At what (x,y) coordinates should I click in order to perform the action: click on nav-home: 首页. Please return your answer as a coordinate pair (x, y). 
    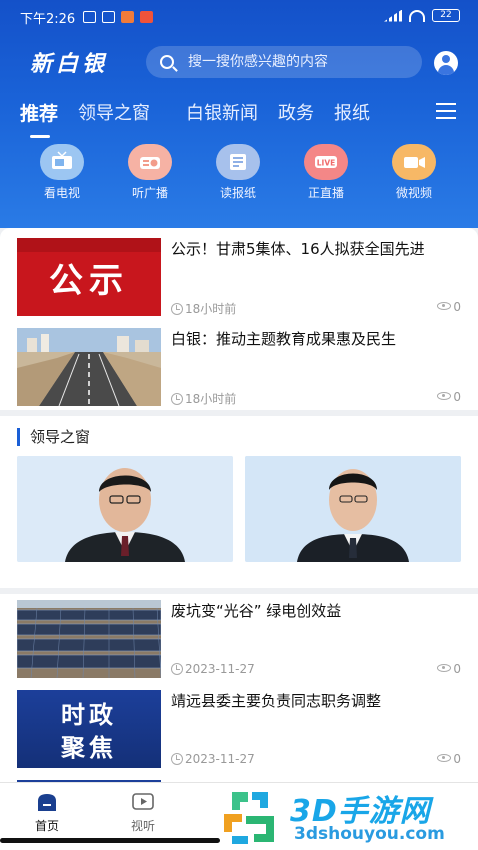
    Looking at the image, I should click on (47, 812).